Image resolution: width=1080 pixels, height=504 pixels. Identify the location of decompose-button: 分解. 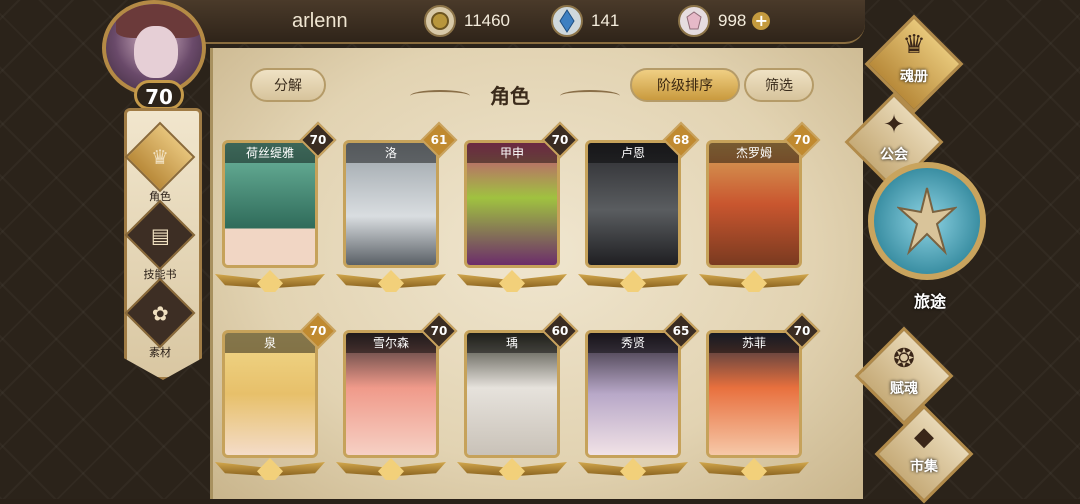
(288, 85).